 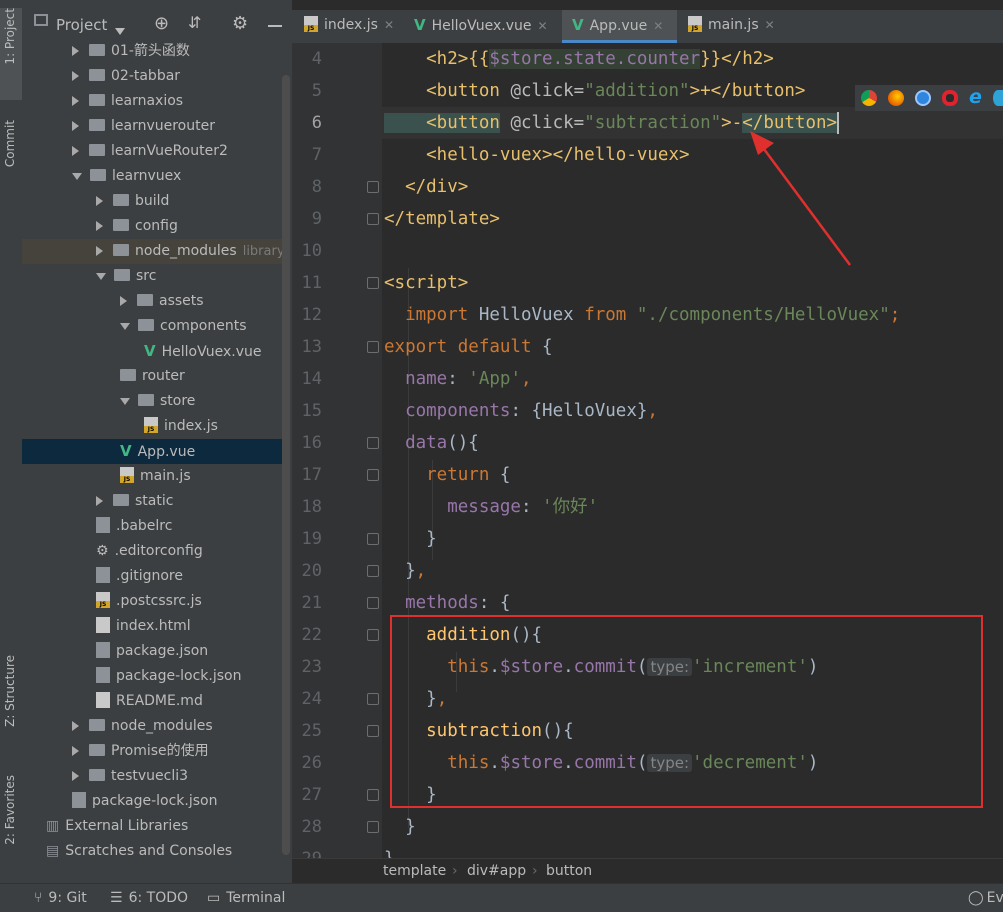 I want to click on tool-tab-commit: Commit, so click(x=11, y=160).